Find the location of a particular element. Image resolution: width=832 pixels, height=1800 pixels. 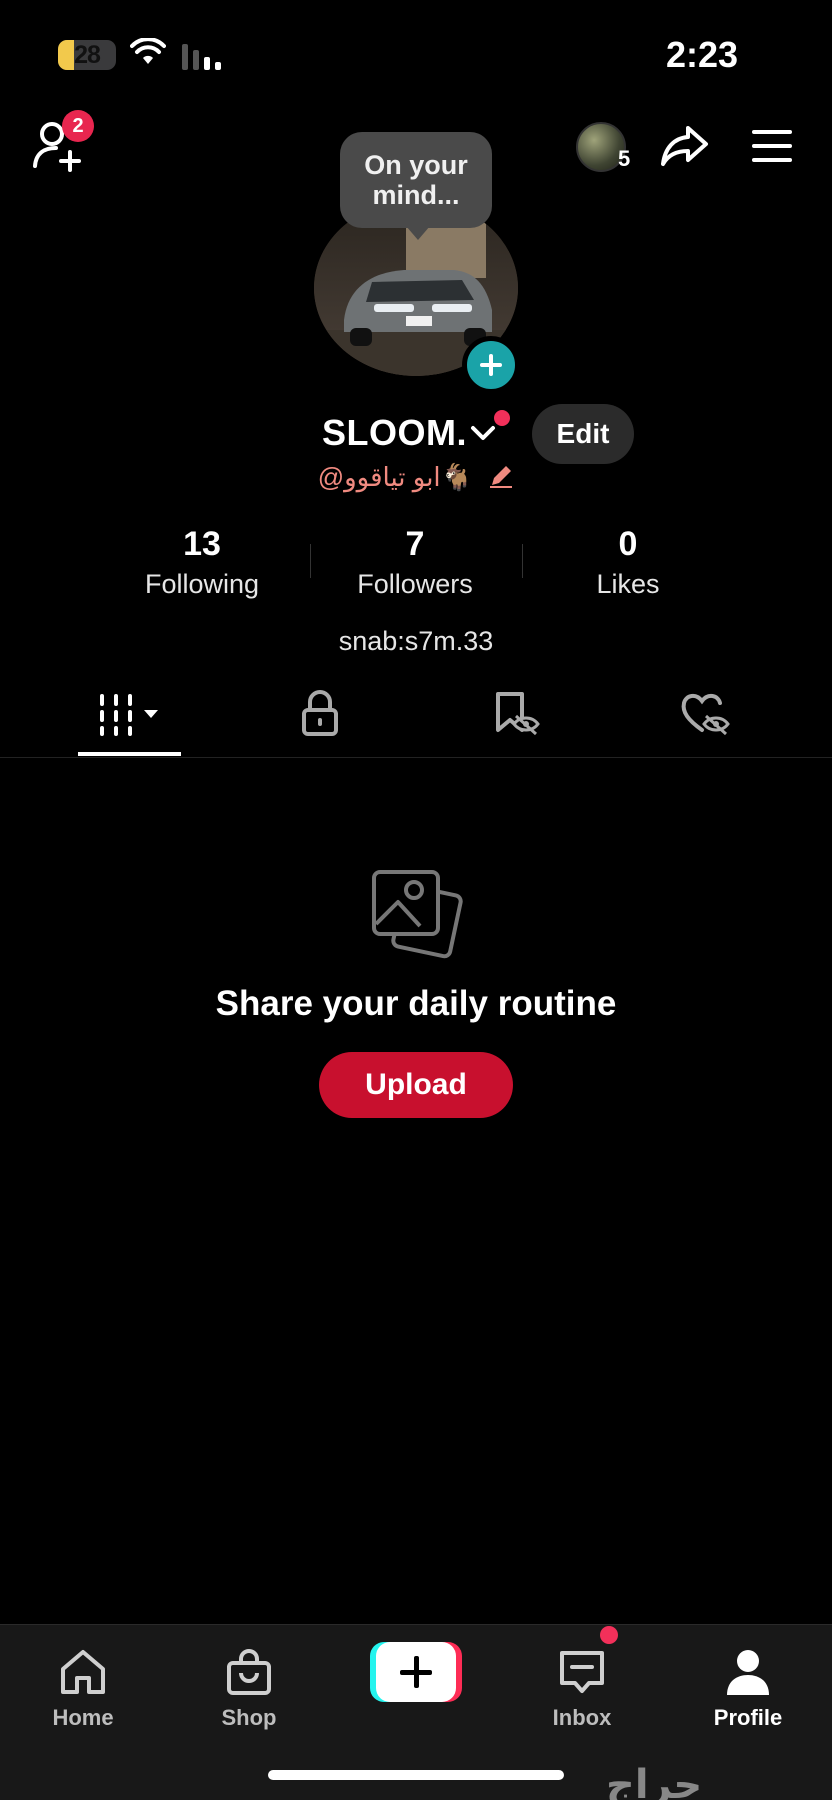

wifi-icon is located at coordinates (148, 51).